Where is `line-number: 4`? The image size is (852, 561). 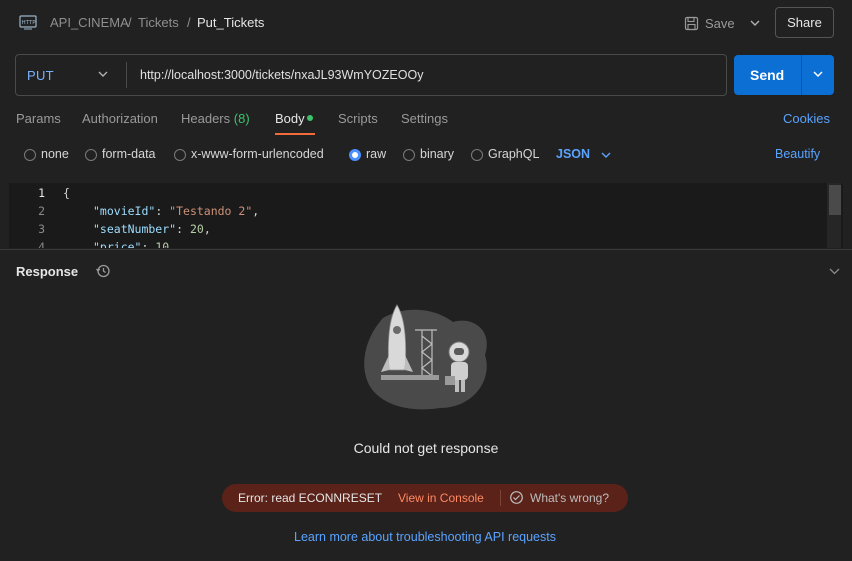 line-number: 4 is located at coordinates (41, 244).